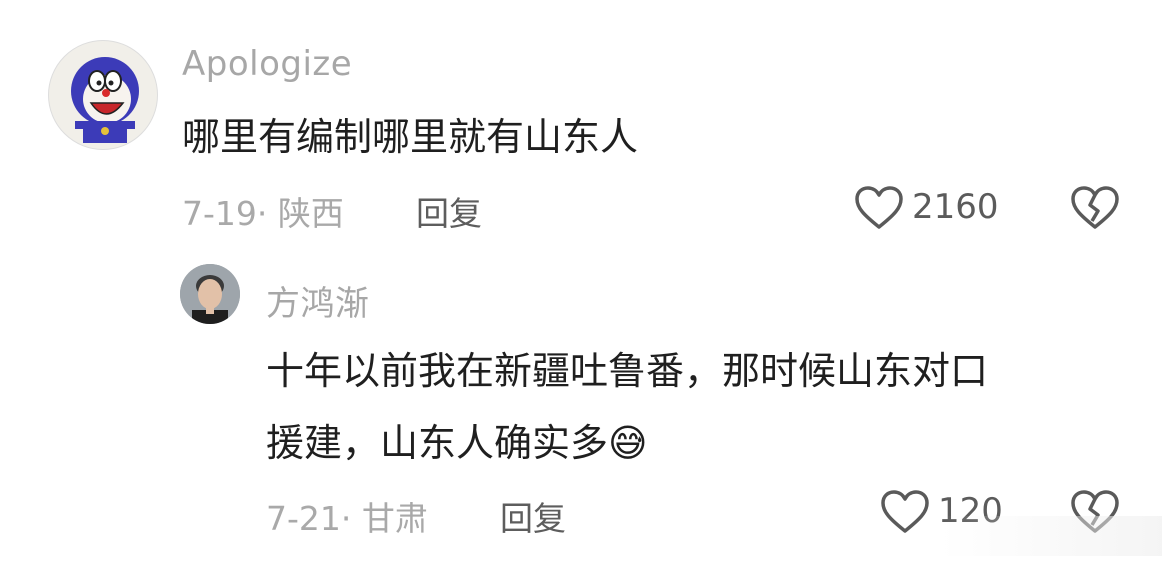  I want to click on reply-reply-button: 回复, so click(533, 516).